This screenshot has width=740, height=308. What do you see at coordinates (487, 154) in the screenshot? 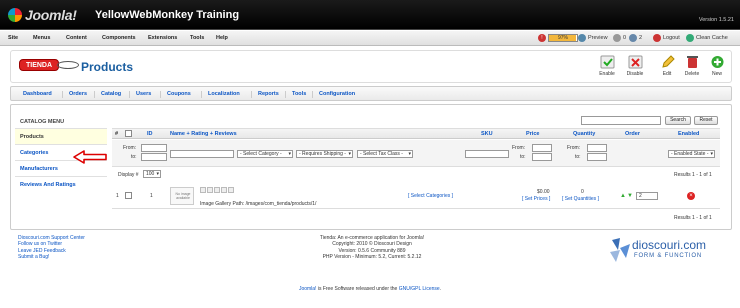
I see `sku-filter-input` at bounding box center [487, 154].